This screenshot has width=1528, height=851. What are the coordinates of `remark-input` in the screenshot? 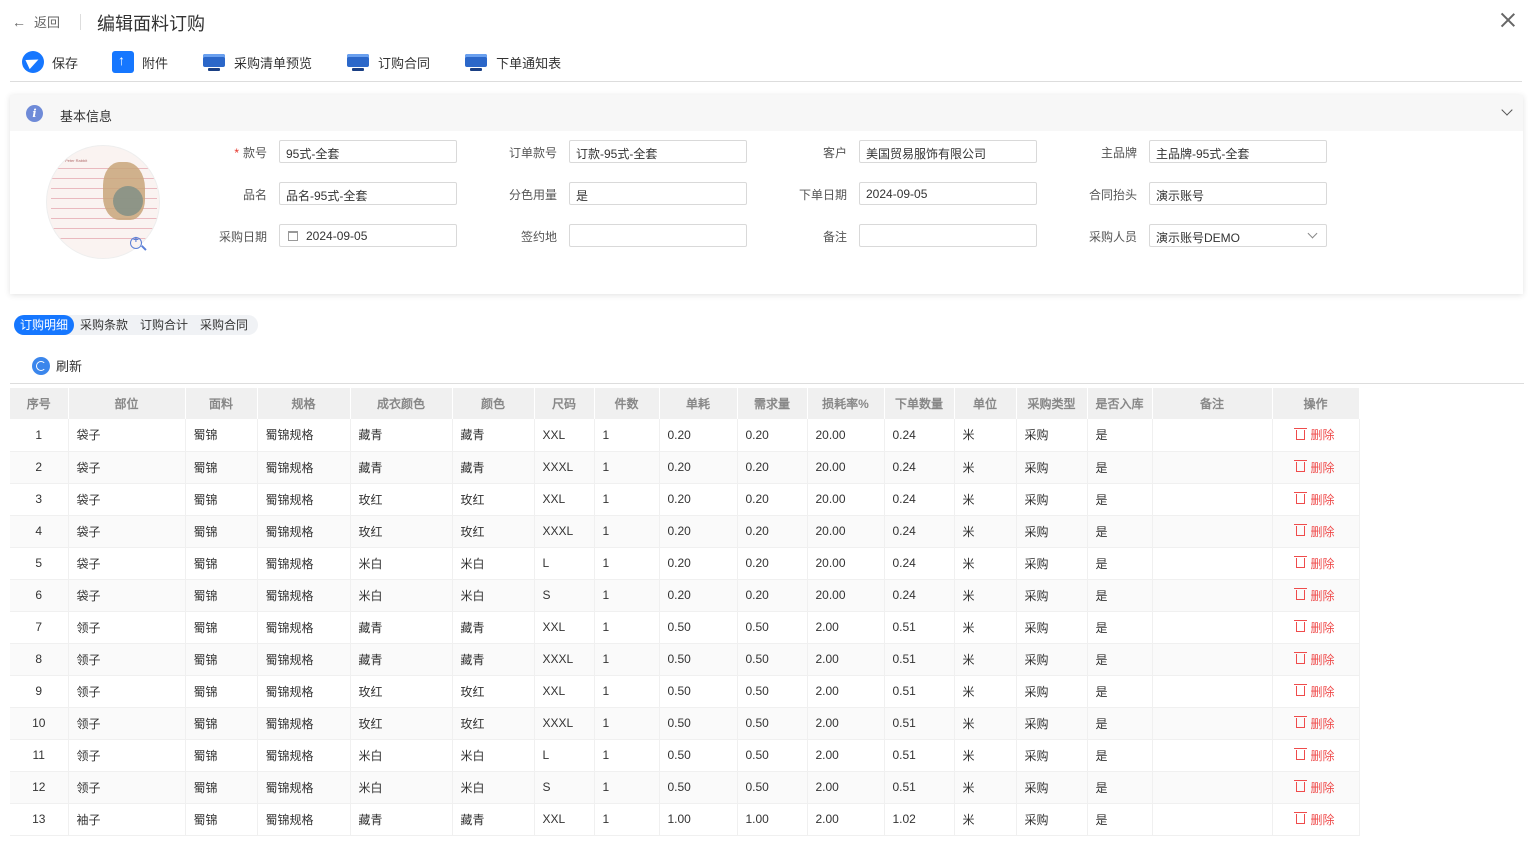 It's located at (948, 235).